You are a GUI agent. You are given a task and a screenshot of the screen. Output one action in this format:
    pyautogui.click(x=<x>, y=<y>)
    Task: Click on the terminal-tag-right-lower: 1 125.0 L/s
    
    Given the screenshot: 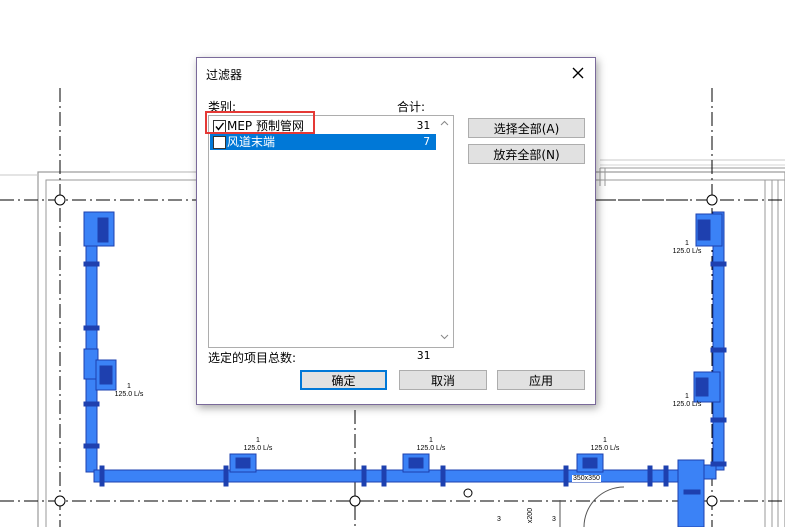 What is the action you would take?
    pyautogui.click(x=687, y=401)
    